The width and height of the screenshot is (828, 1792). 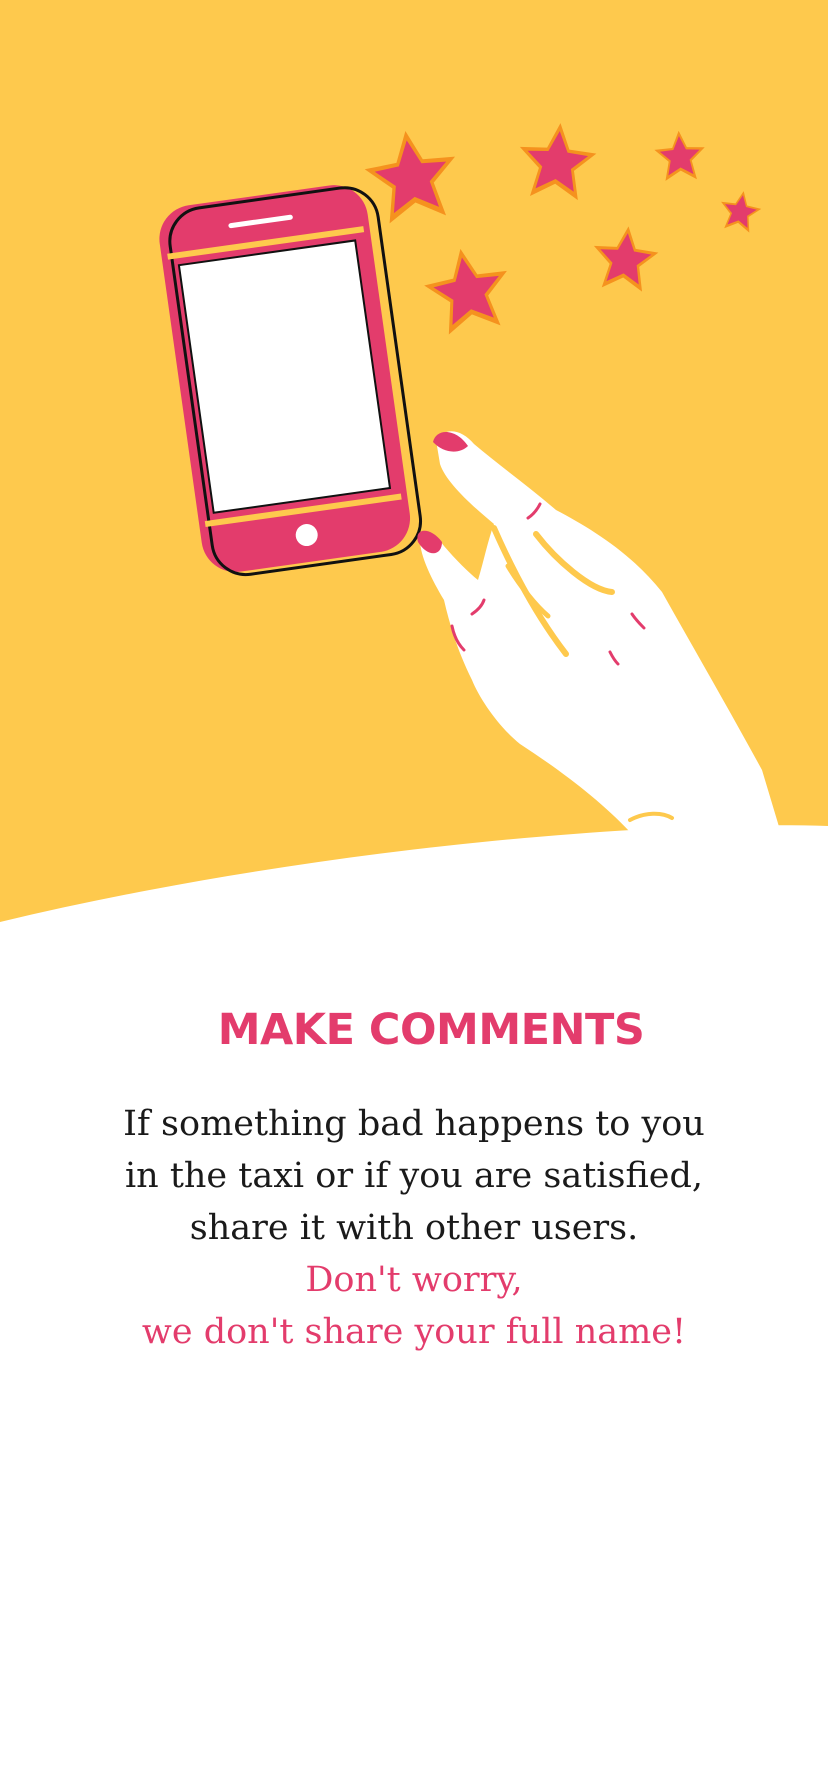 What do you see at coordinates (414, 1280) in the screenshot?
I see `privacy-note-line: Don't worry,` at bounding box center [414, 1280].